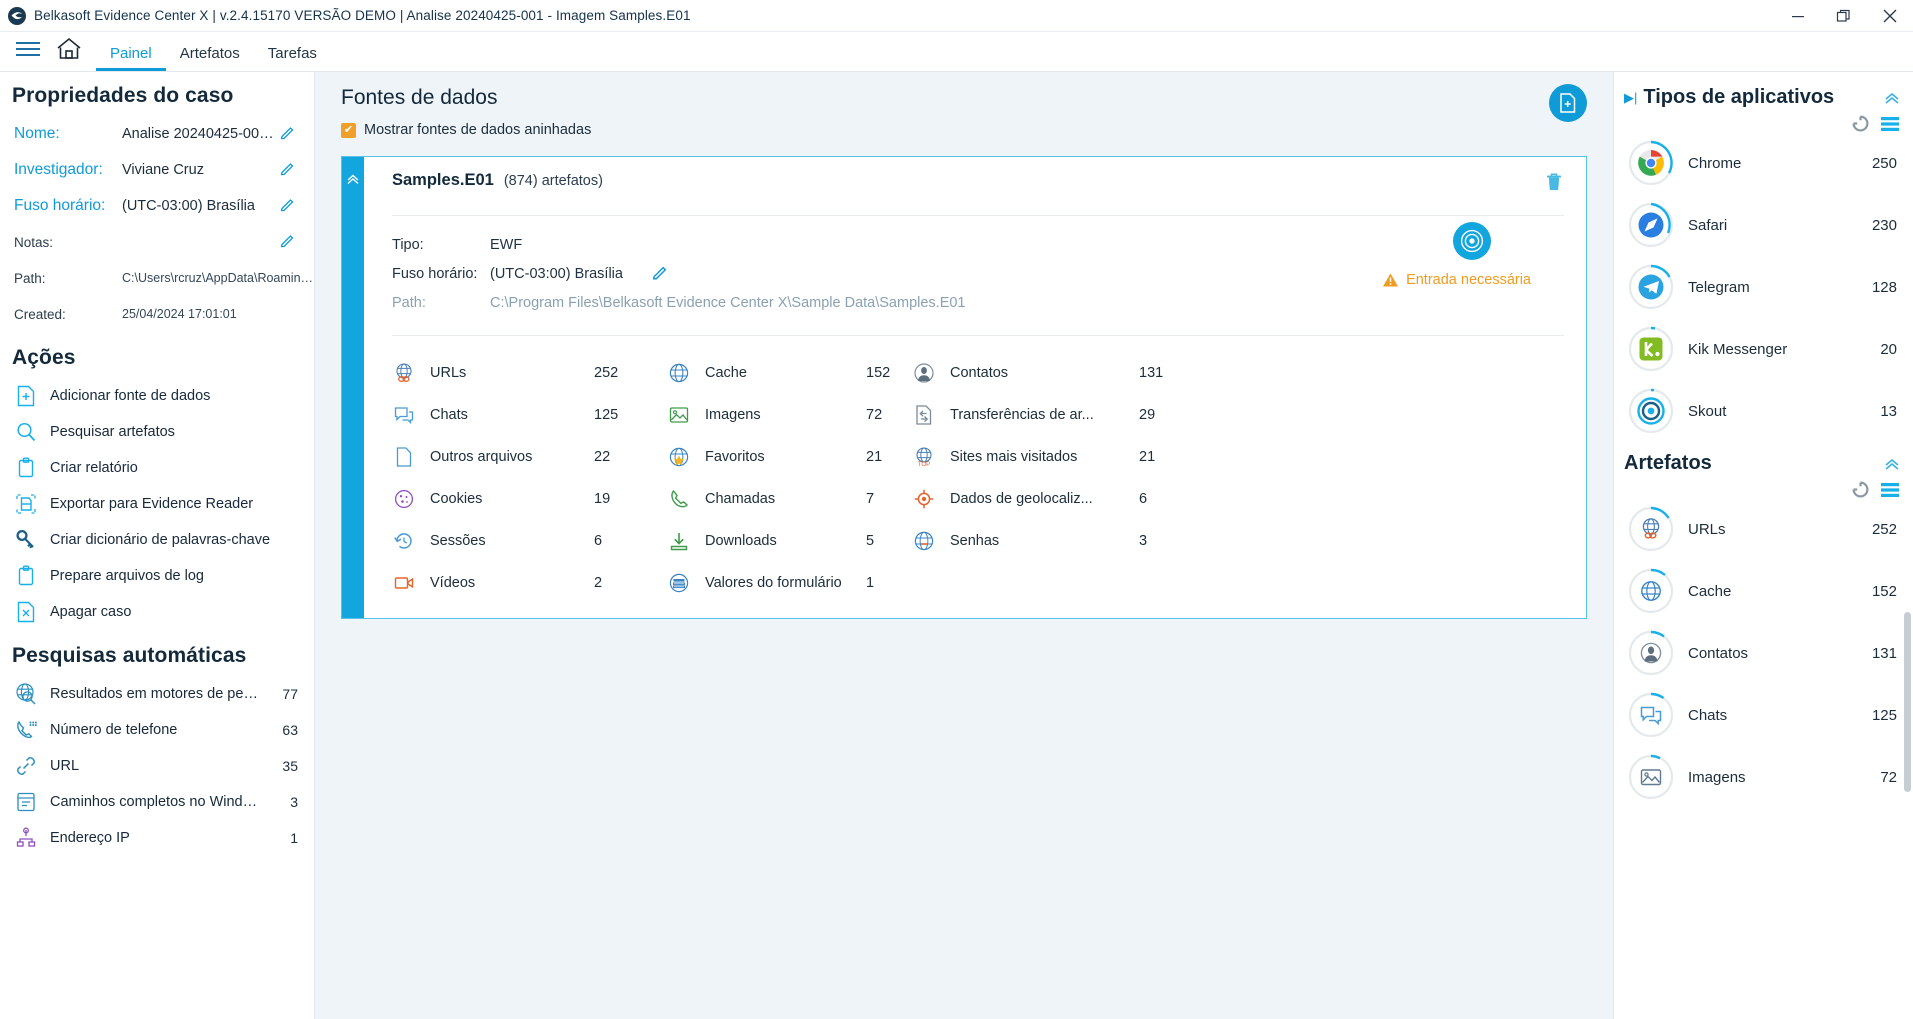 The width and height of the screenshot is (1913, 1019). I want to click on globe-icon, so click(679, 373).